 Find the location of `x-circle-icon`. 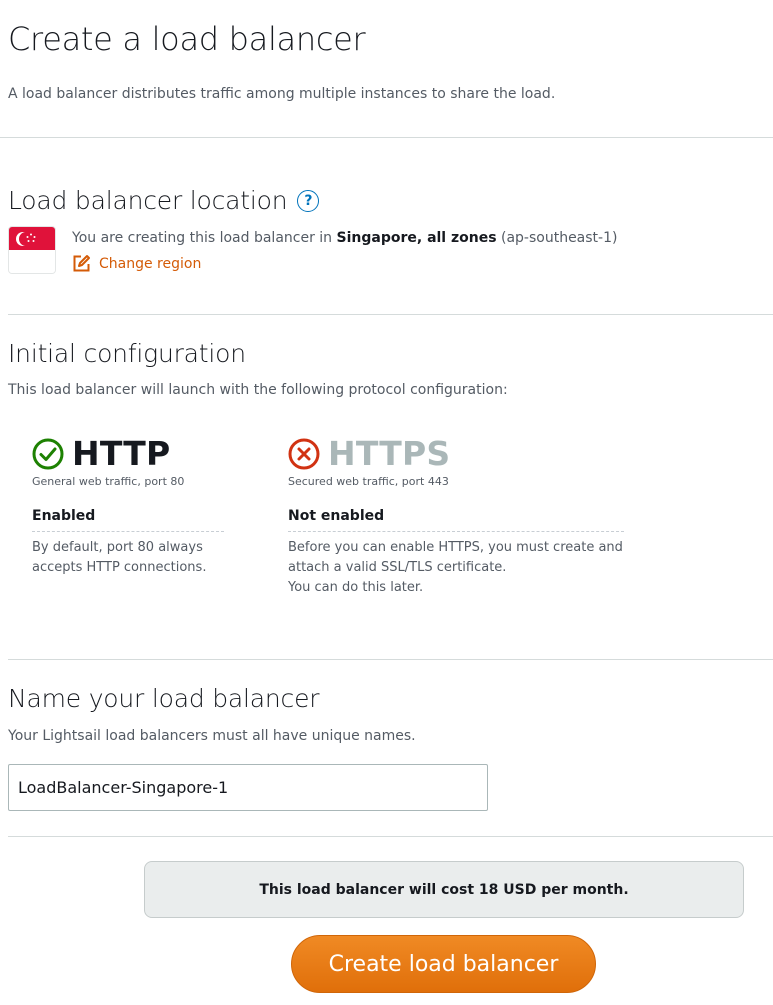

x-circle-icon is located at coordinates (304, 453).